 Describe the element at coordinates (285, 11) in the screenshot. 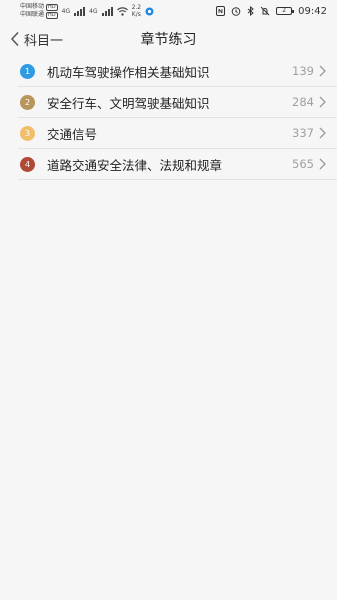

I see `battery-icon: 2` at that location.